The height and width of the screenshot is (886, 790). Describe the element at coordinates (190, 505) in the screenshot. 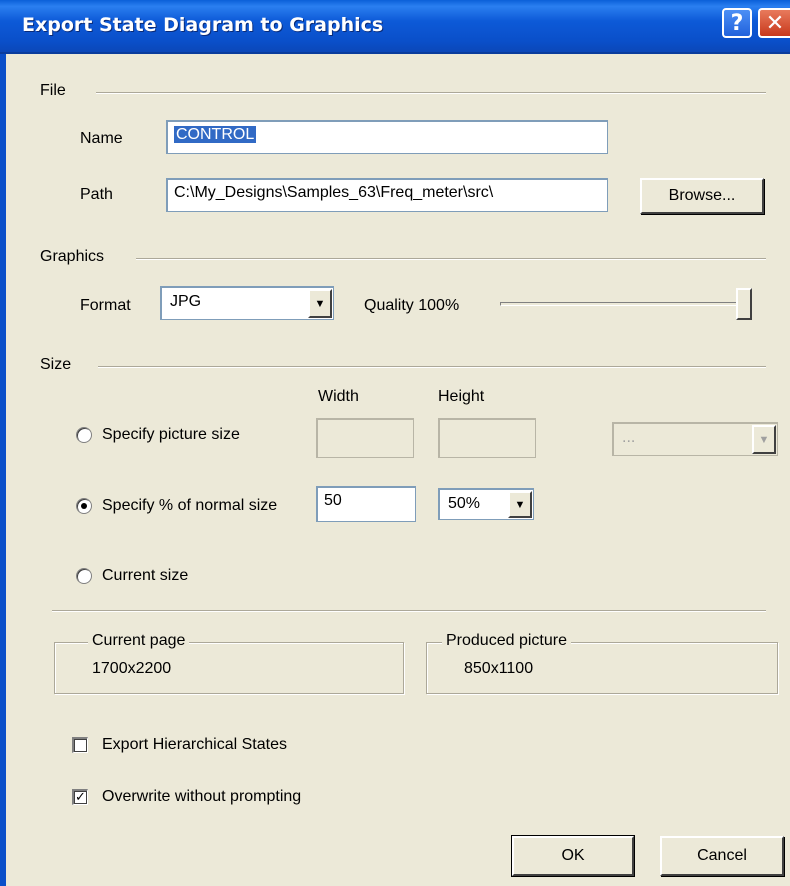

I see `specify-percent-label: Specify % of normal size` at that location.